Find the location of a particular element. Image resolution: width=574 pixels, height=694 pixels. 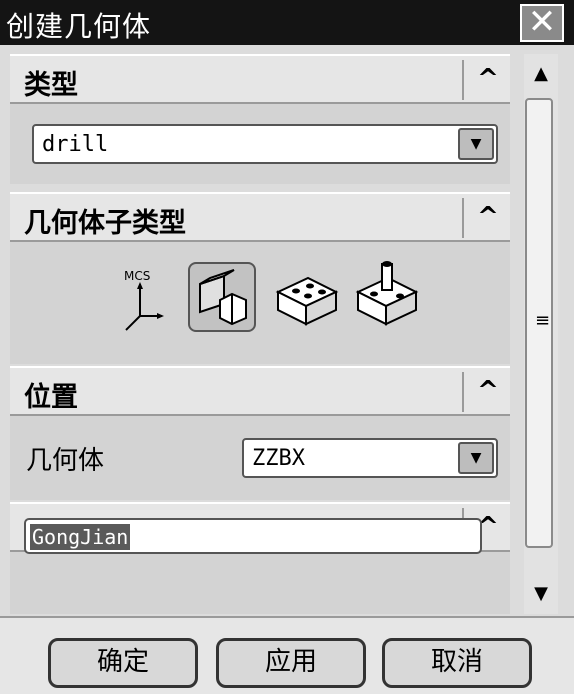

mcs-axis-icon: MCS is located at coordinates (142, 301).